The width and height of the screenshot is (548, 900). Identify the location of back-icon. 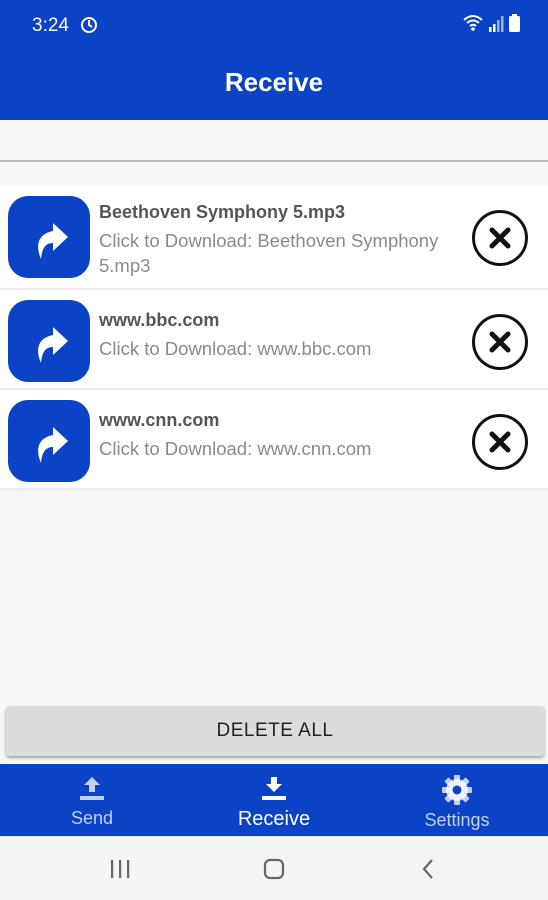
(429, 869).